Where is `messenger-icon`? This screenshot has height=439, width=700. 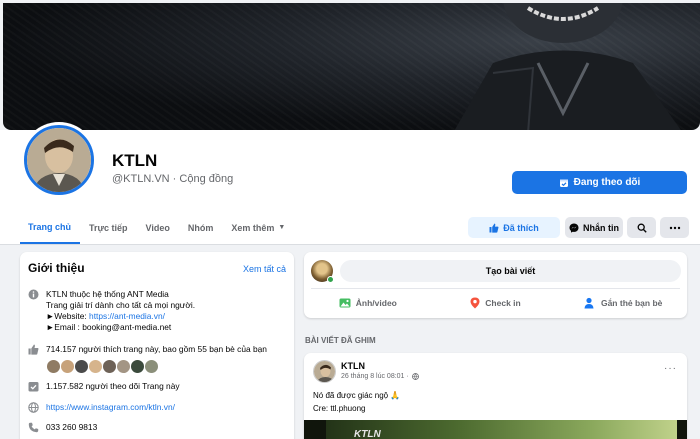 messenger-icon is located at coordinates (574, 228).